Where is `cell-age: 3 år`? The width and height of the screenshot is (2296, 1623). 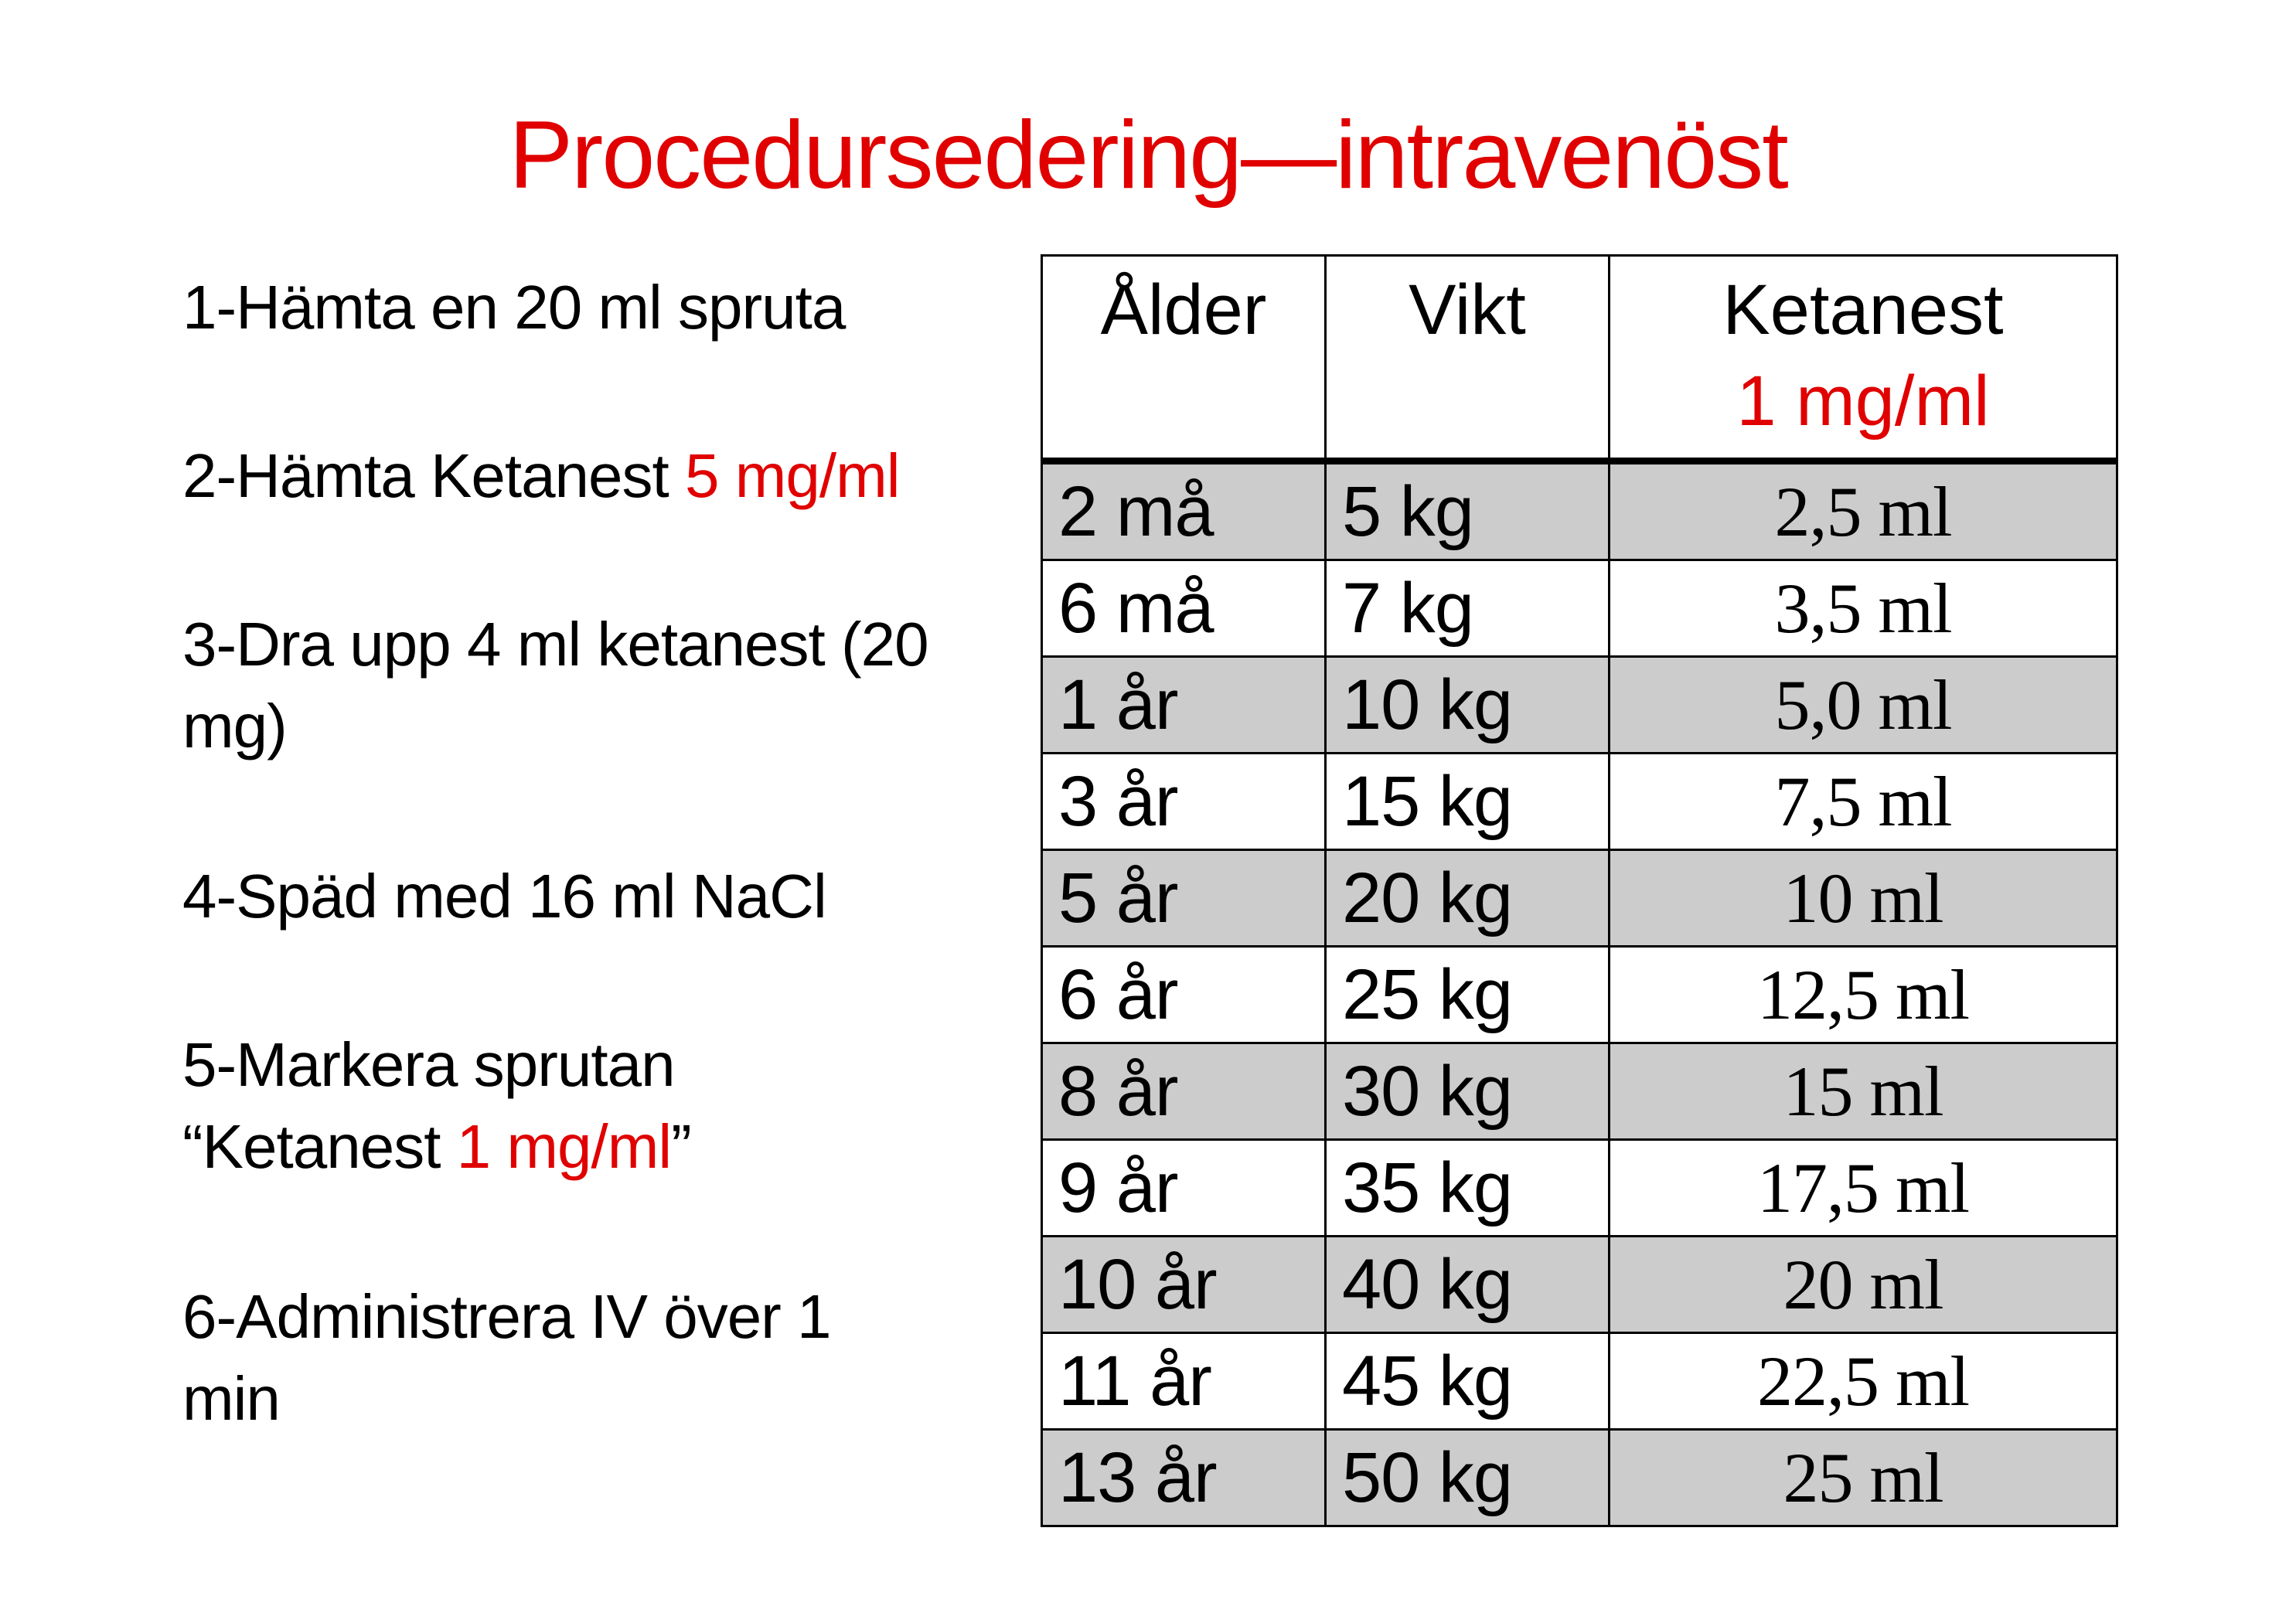 cell-age: 3 år is located at coordinates (1184, 801).